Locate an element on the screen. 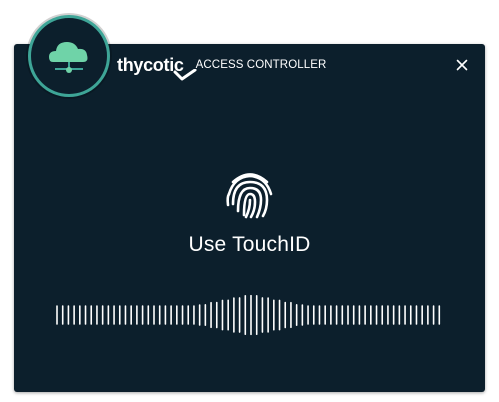 This screenshot has height=402, width=499. app-logo is located at coordinates (69, 56).